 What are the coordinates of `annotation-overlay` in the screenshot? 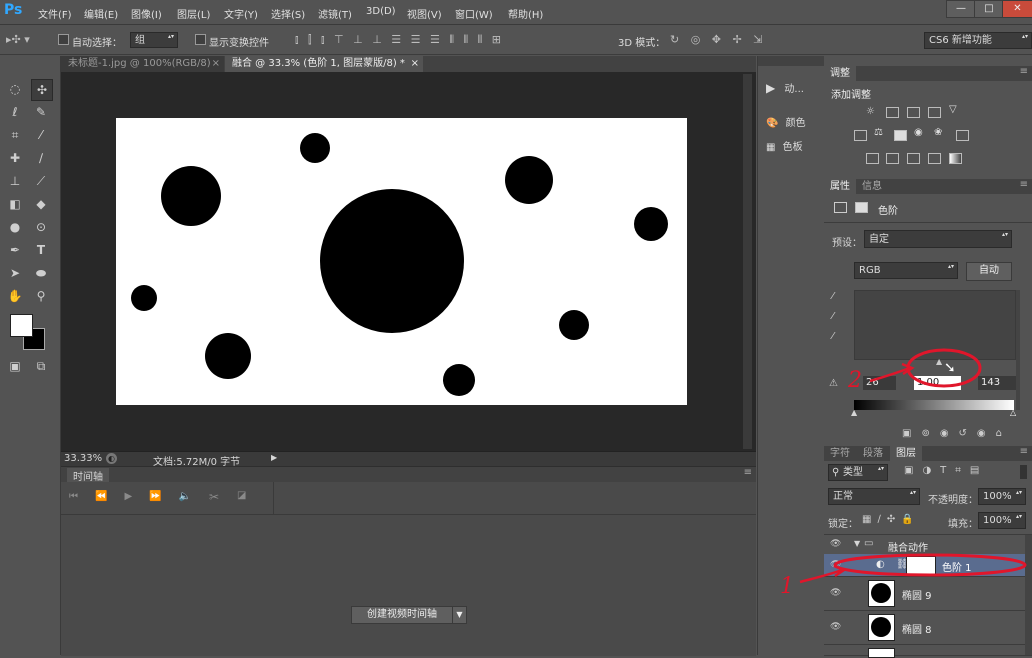 It's located at (913, 466).